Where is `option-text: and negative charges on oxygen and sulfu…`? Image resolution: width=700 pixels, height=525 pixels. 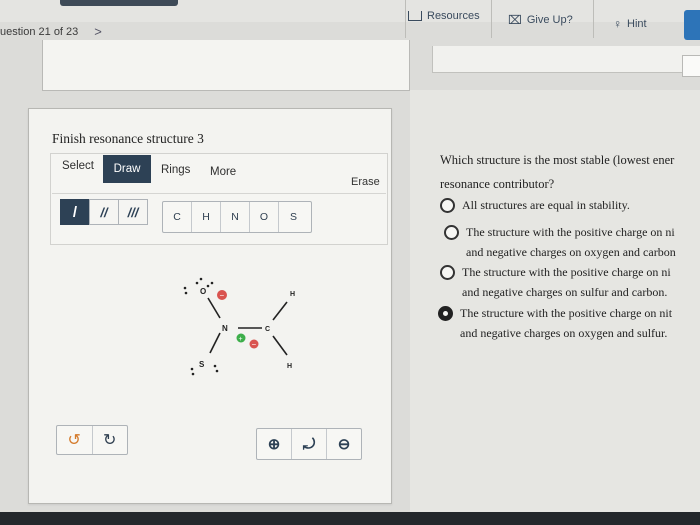
option-text: and negative charges on oxygen and sulfu… is located at coordinates (564, 333).